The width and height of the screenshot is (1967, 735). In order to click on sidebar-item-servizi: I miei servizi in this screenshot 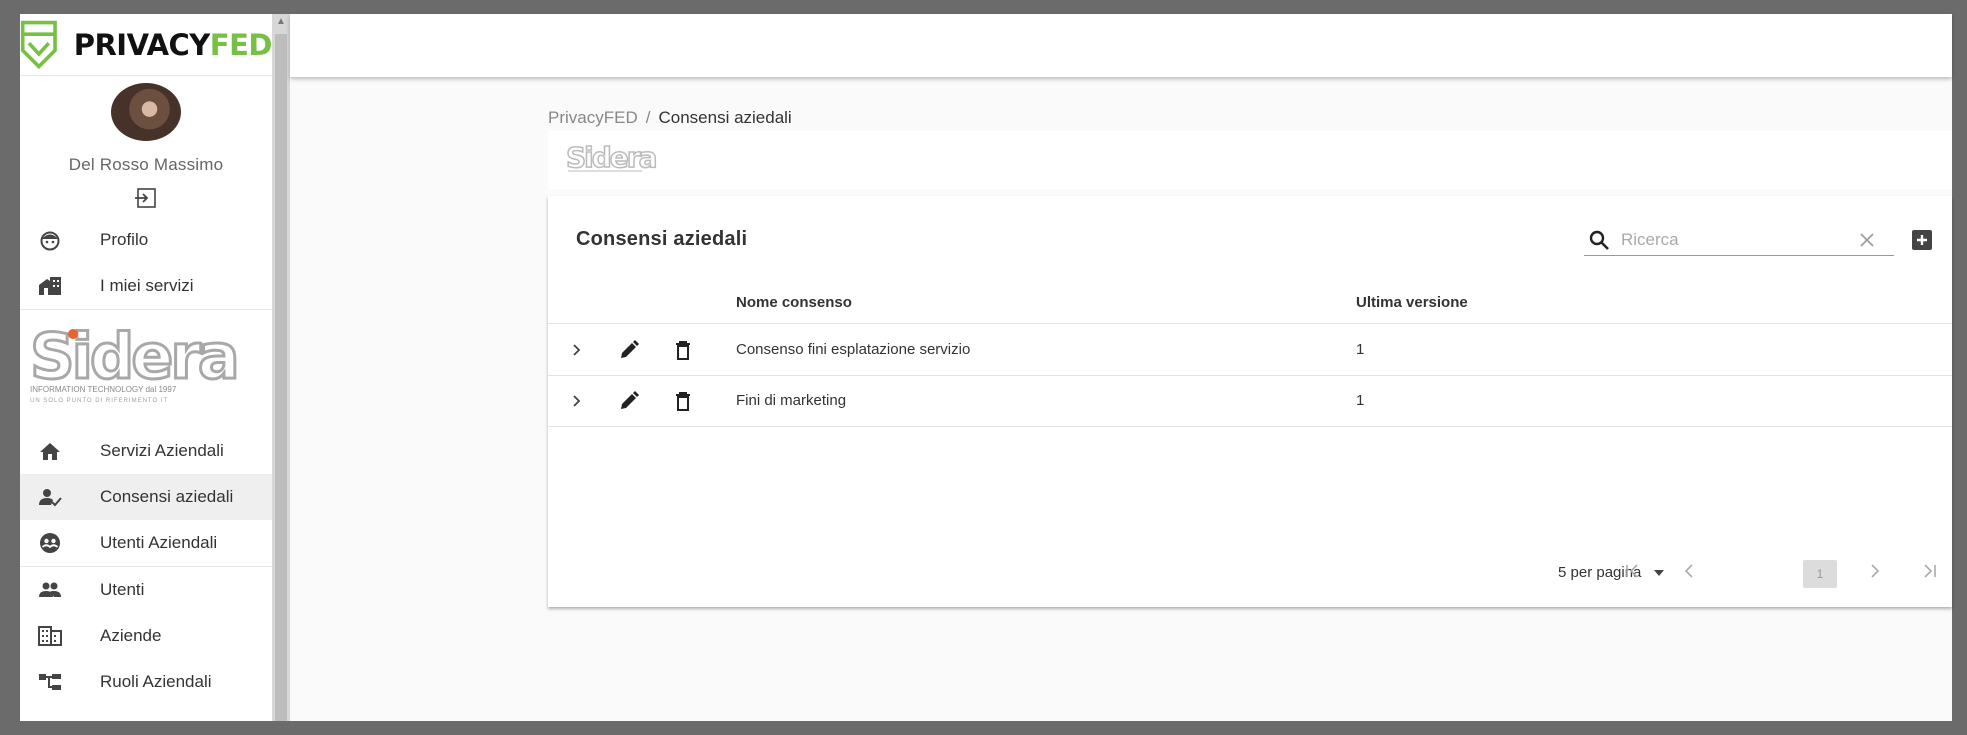, I will do `click(146, 286)`.